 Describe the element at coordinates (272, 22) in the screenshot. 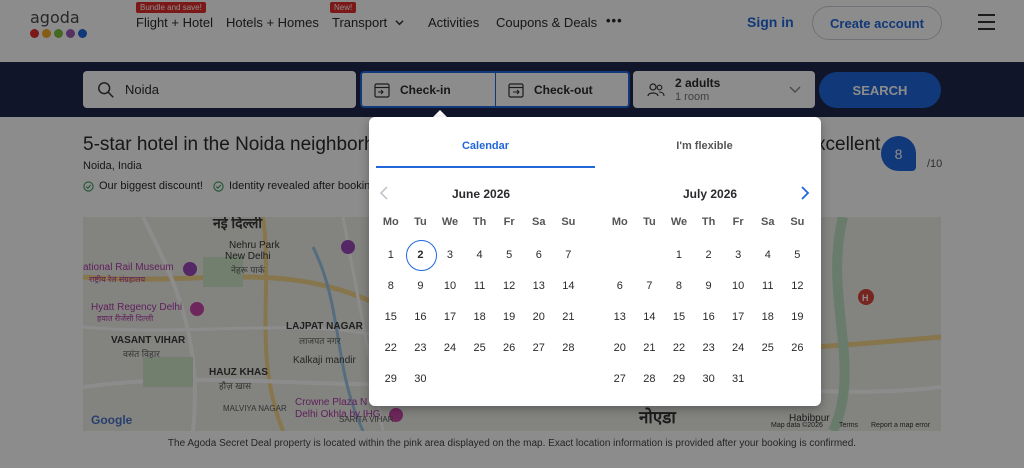

I see `nav-hotels-homes: Hotels + Homes` at that location.